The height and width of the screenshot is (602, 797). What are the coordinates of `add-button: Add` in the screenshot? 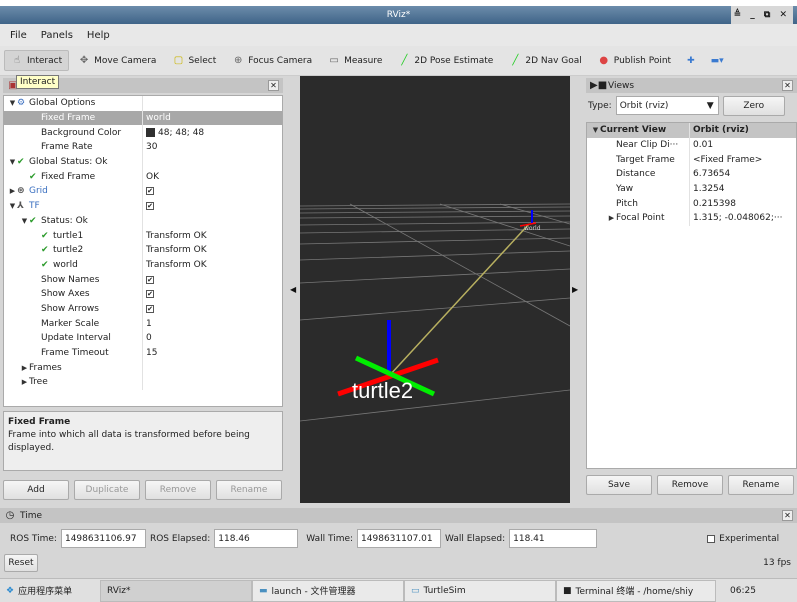 It's located at (36, 490).